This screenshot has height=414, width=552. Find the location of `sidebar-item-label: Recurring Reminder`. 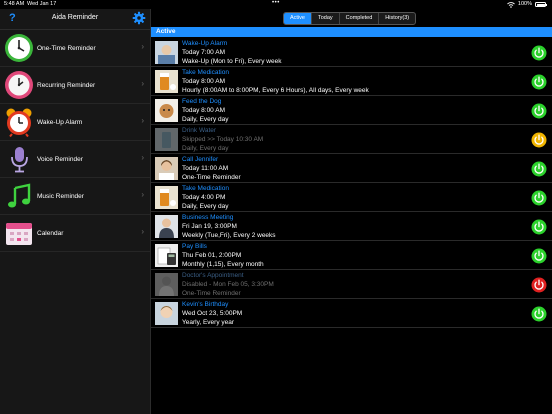

sidebar-item-label: Recurring Reminder is located at coordinates (66, 85).